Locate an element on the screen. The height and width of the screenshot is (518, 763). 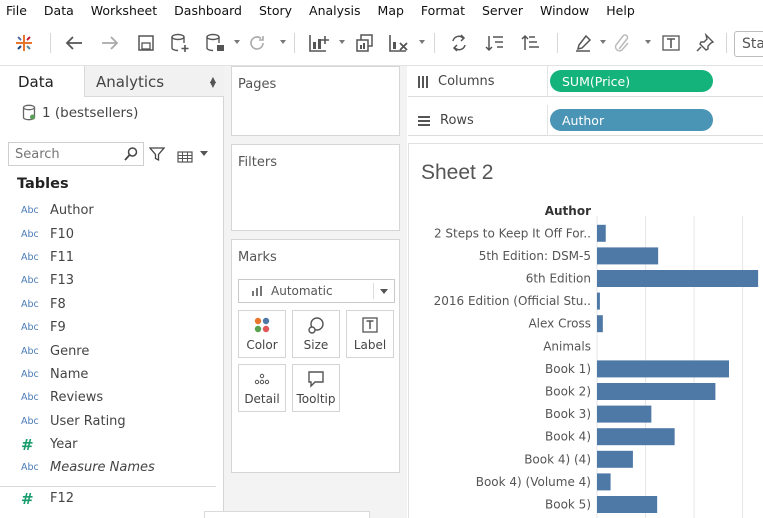
field-item-name: Abc Name is located at coordinates (111, 374).